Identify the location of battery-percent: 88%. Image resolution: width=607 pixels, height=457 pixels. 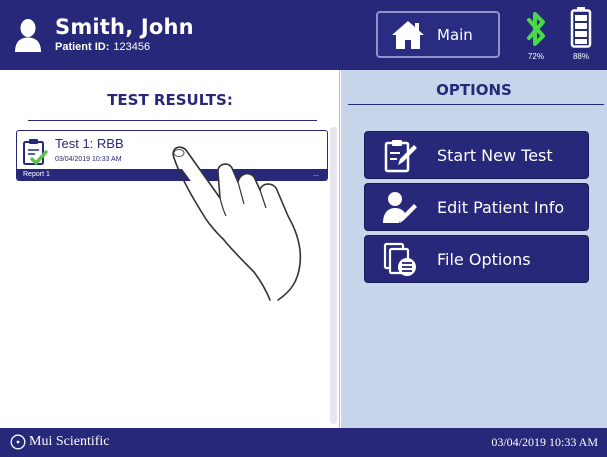
(580, 56).